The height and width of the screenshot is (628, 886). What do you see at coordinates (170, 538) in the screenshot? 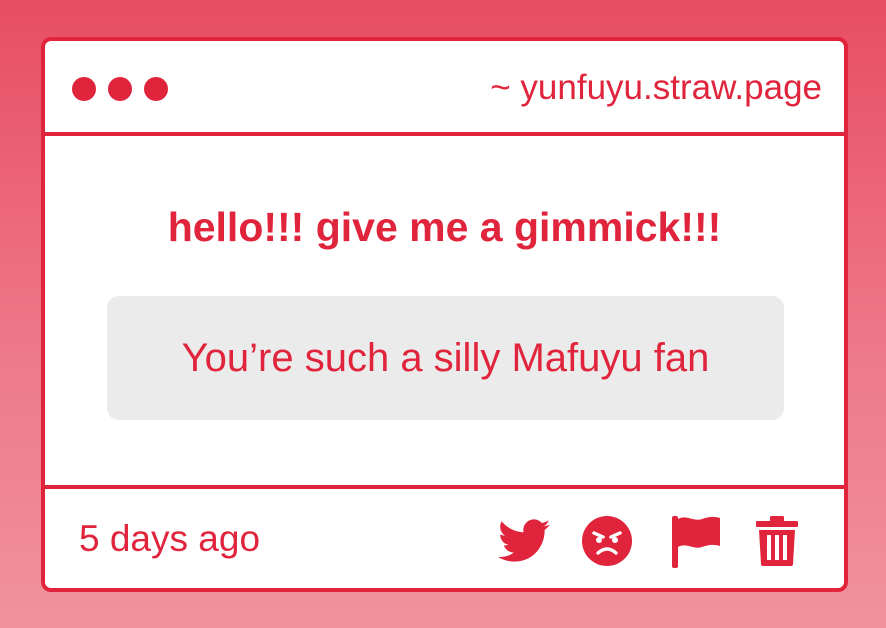
I see `timestamp: 5 days ago` at bounding box center [170, 538].